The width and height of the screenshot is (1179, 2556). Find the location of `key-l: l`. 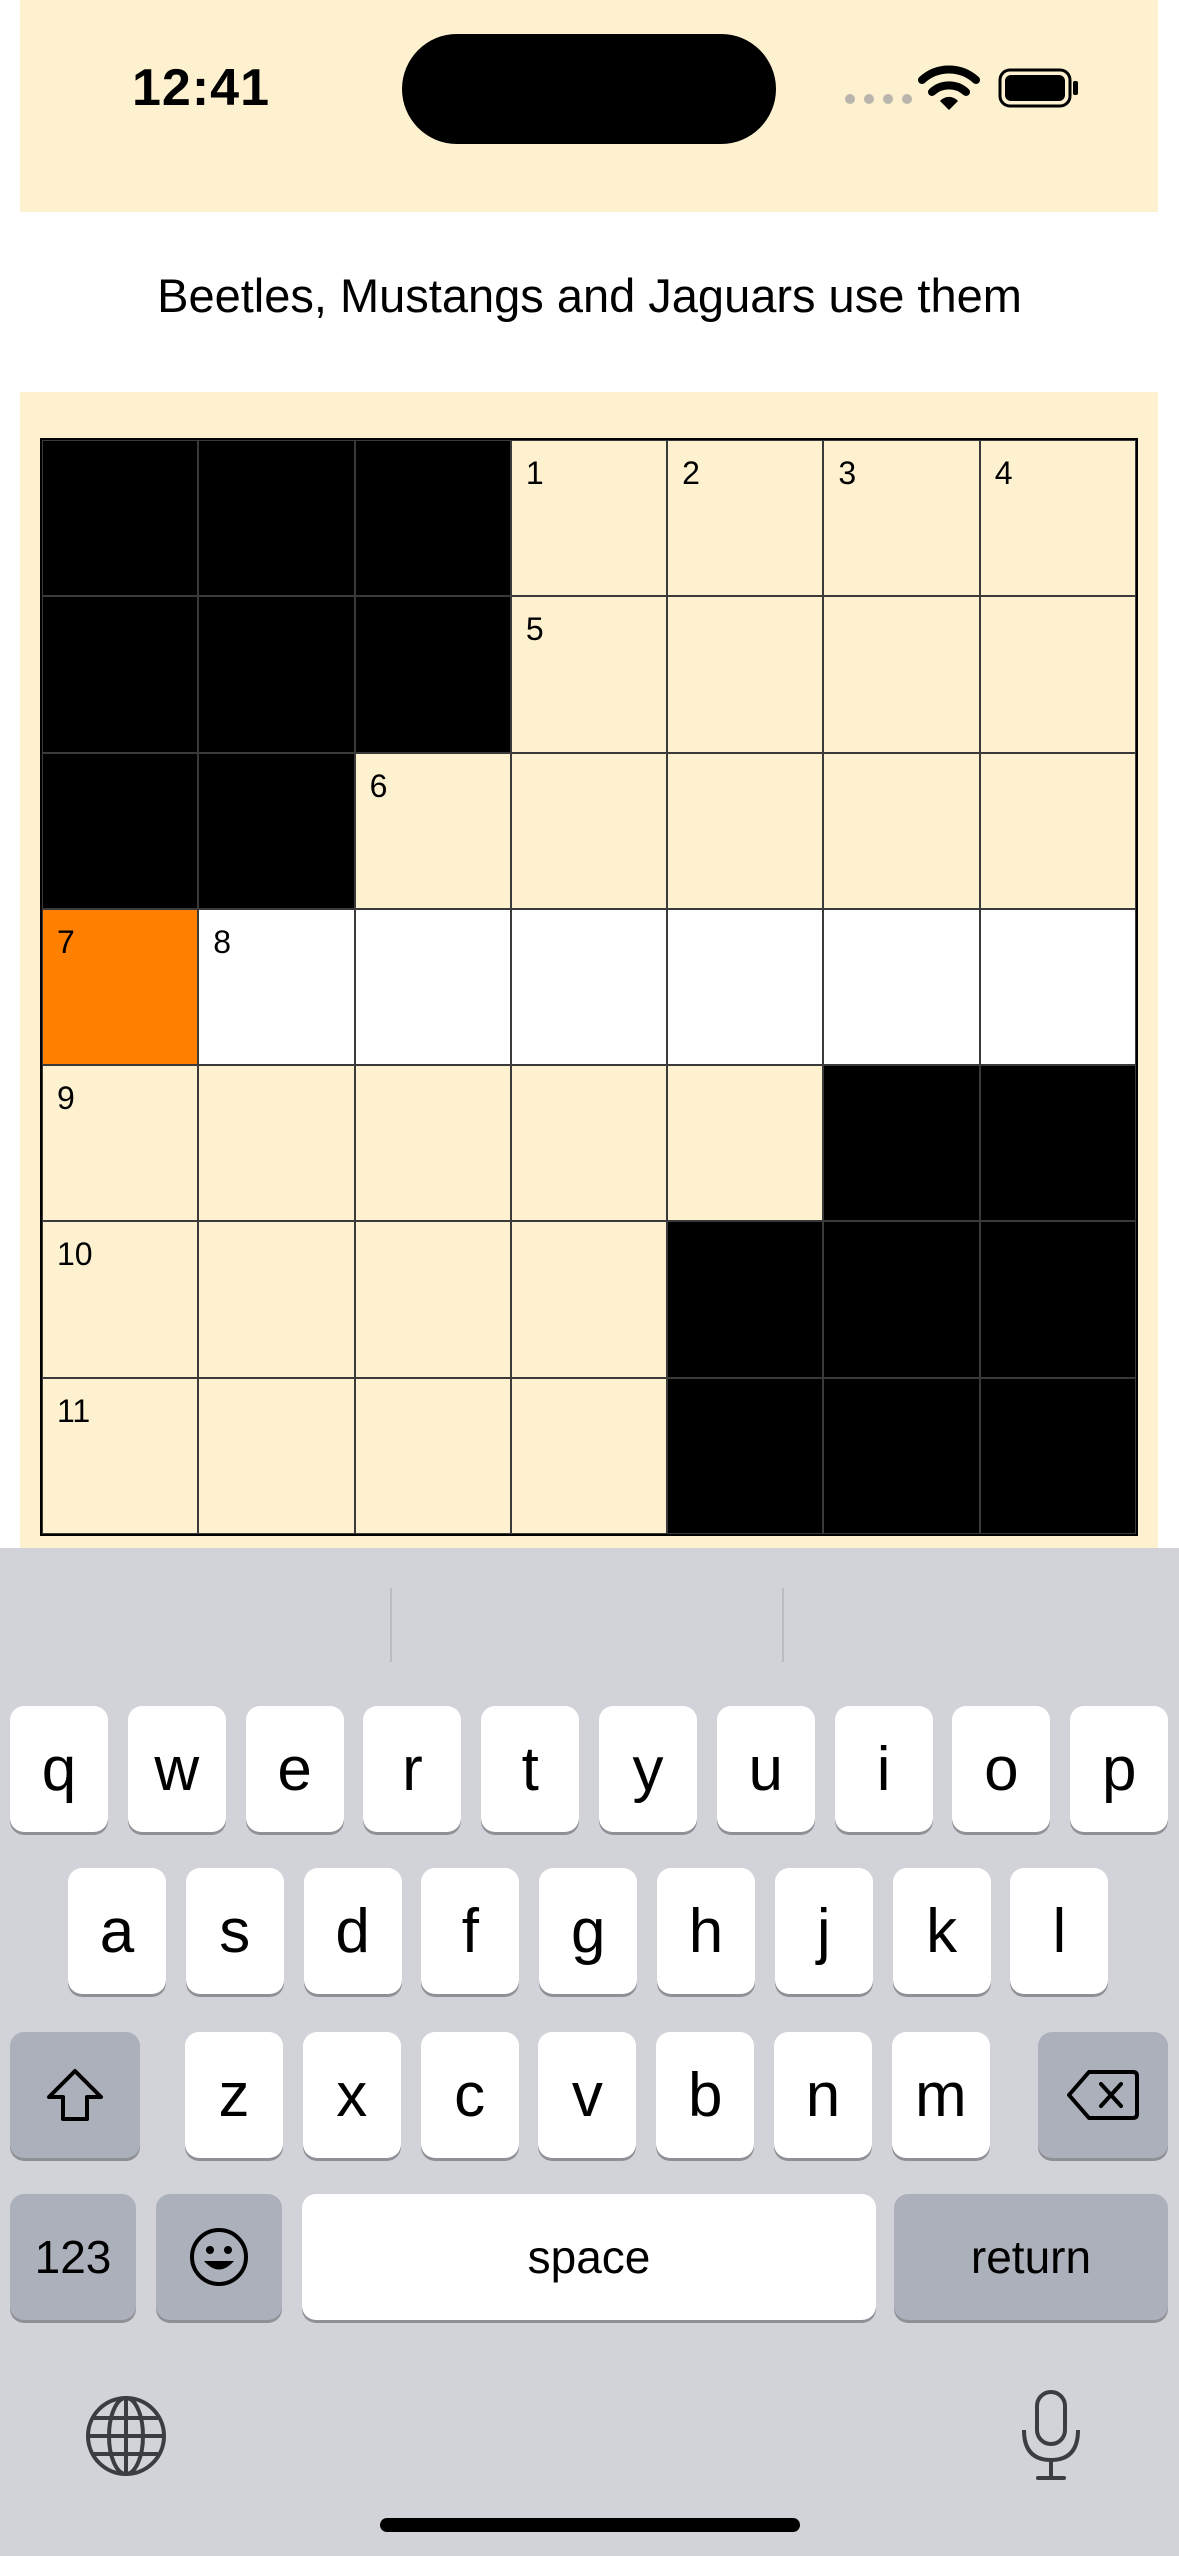

key-l: l is located at coordinates (1059, 1931).